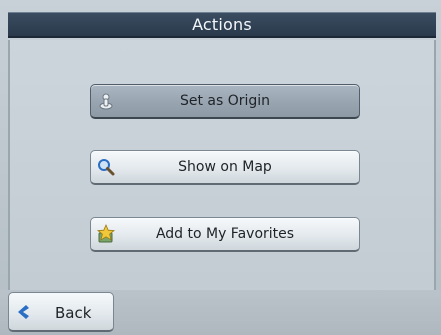 The height and width of the screenshot is (335, 441). What do you see at coordinates (106, 234) in the screenshot?
I see `favorites-star-icon` at bounding box center [106, 234].